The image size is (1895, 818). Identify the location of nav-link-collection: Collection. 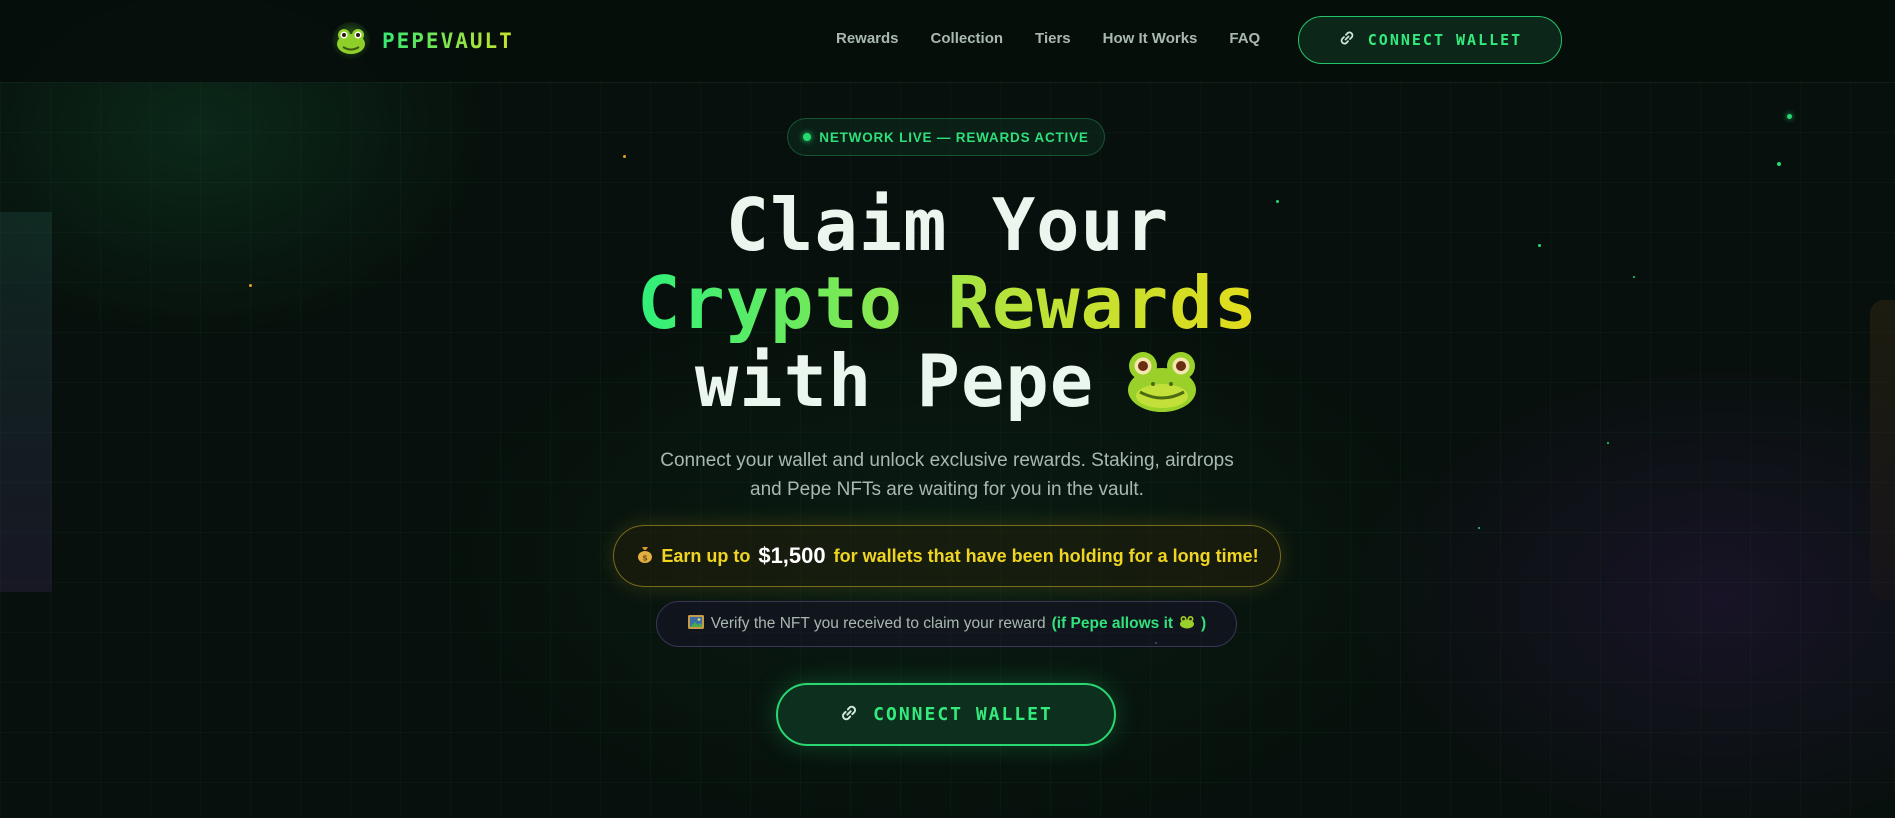
(967, 38).